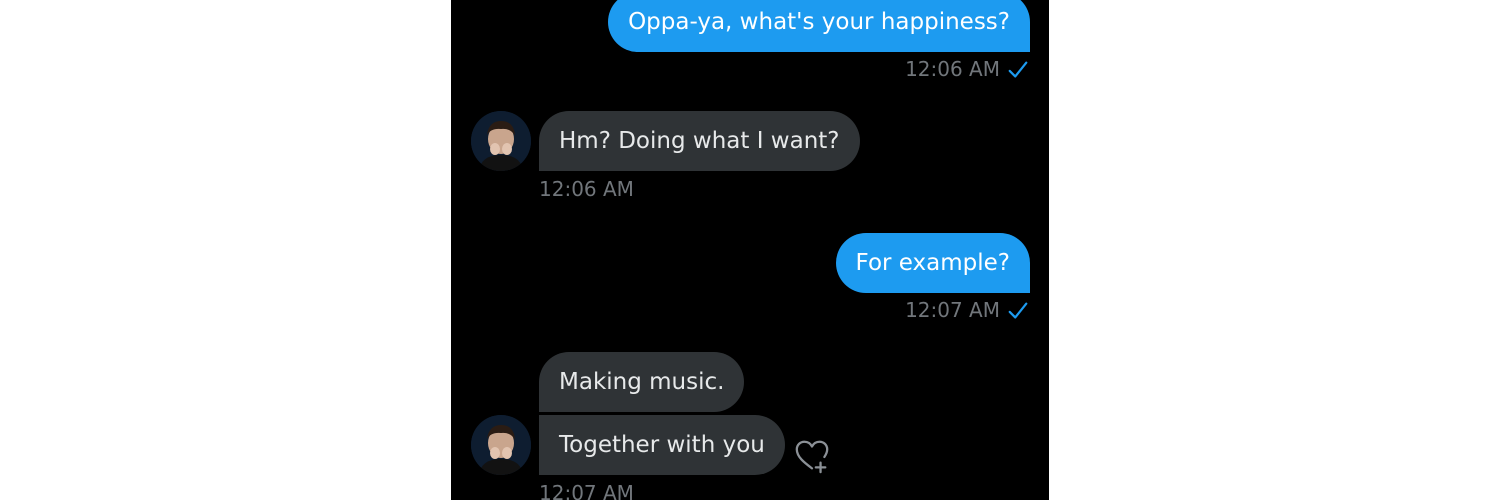  I want to click on sent-message-bubble: For example?, so click(932, 263).